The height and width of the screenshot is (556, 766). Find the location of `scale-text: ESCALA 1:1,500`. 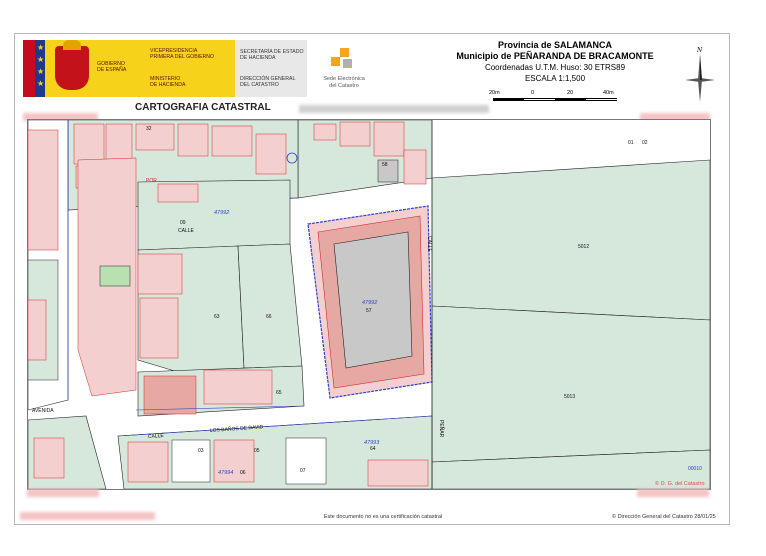

scale-text: ESCALA 1:1,500 is located at coordinates (555, 78).